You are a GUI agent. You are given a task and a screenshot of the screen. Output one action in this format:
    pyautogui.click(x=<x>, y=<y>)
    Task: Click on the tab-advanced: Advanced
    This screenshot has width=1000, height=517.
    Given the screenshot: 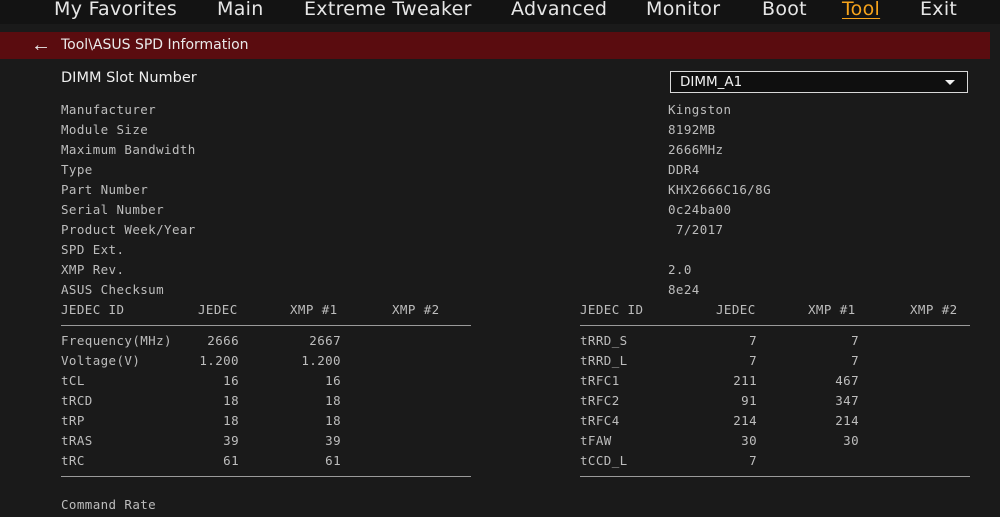 What is the action you would take?
    pyautogui.click(x=559, y=10)
    